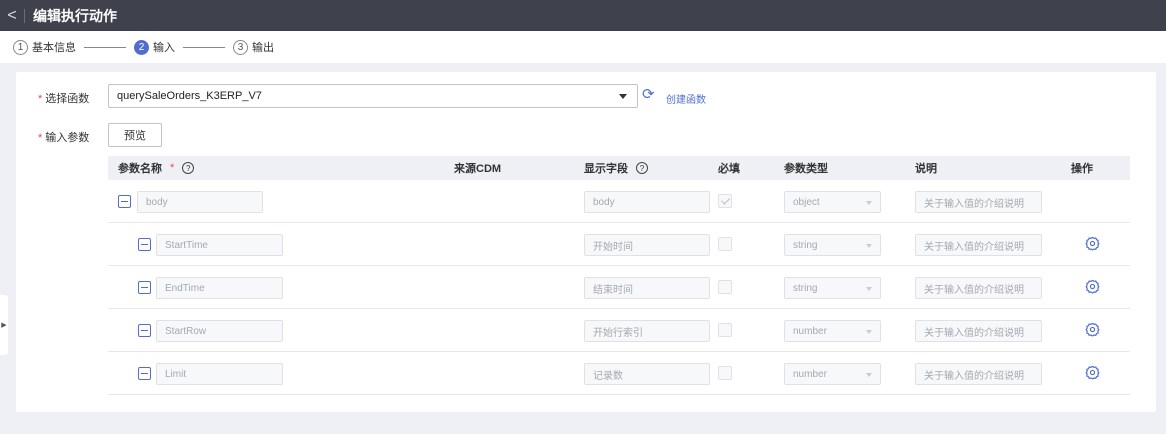 This screenshot has height=434, width=1166. I want to click on display-field: 开始时间, so click(647, 245).